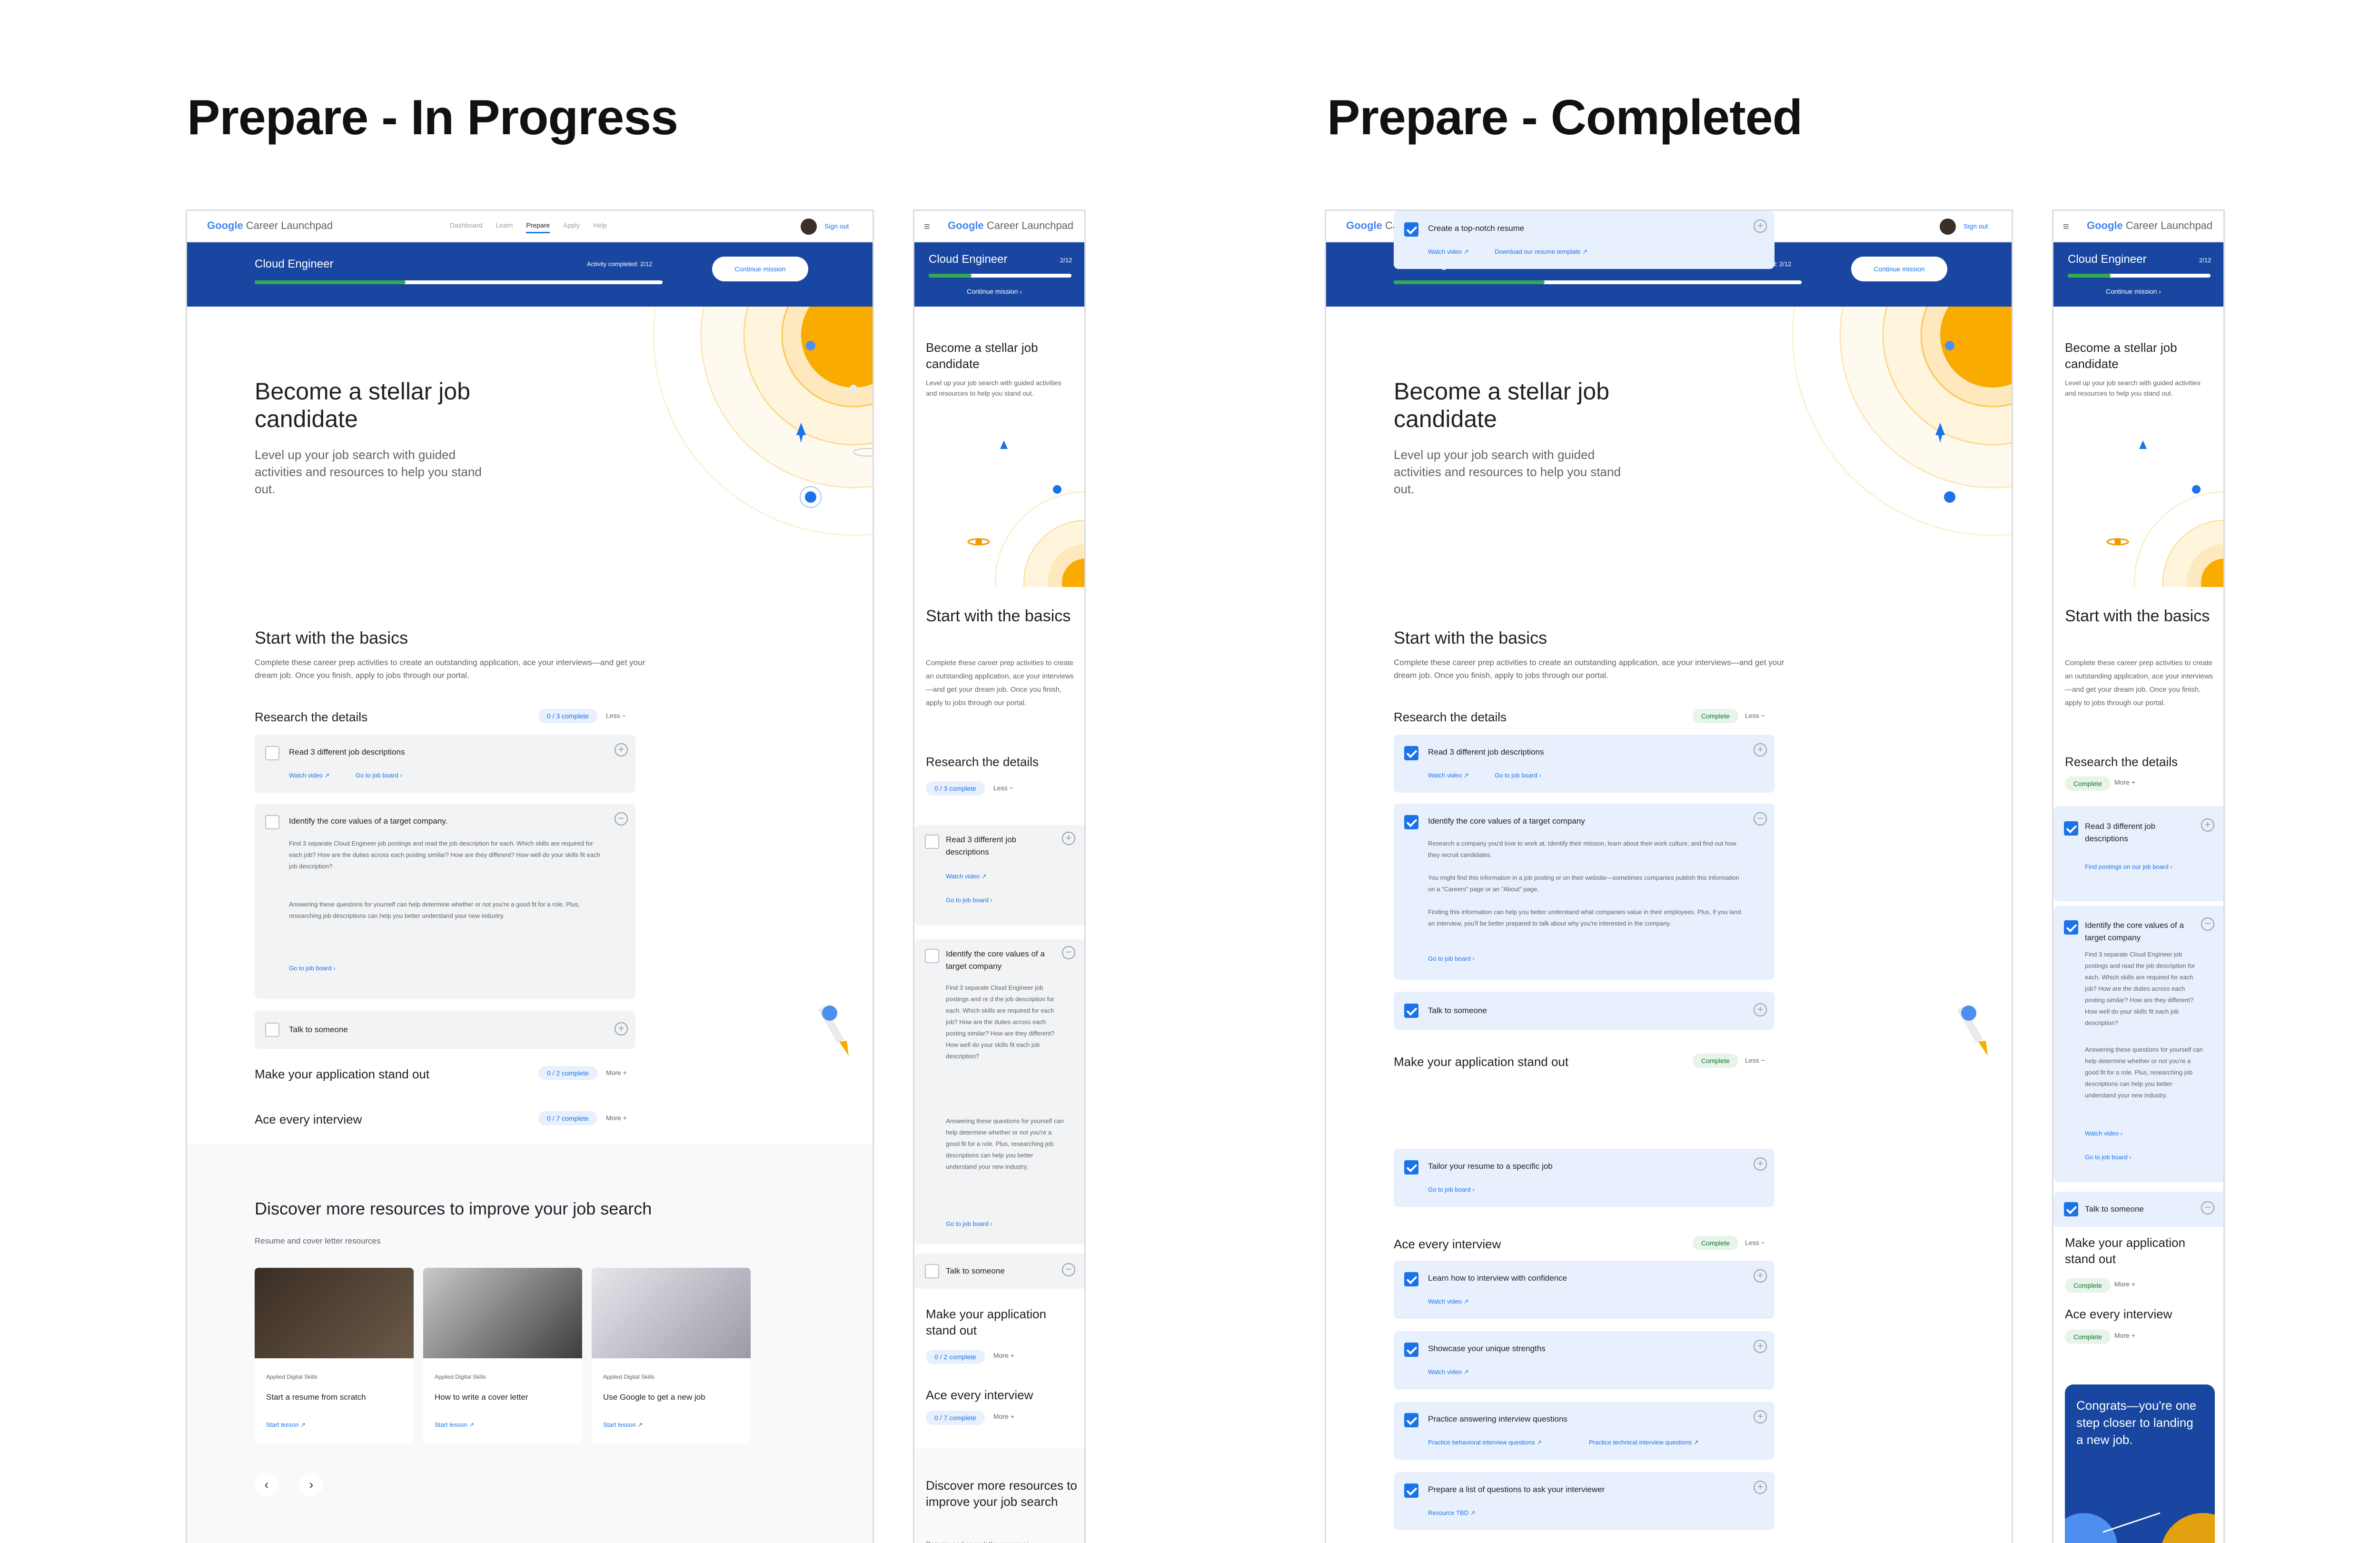  I want to click on nav-help: Help, so click(600, 227).